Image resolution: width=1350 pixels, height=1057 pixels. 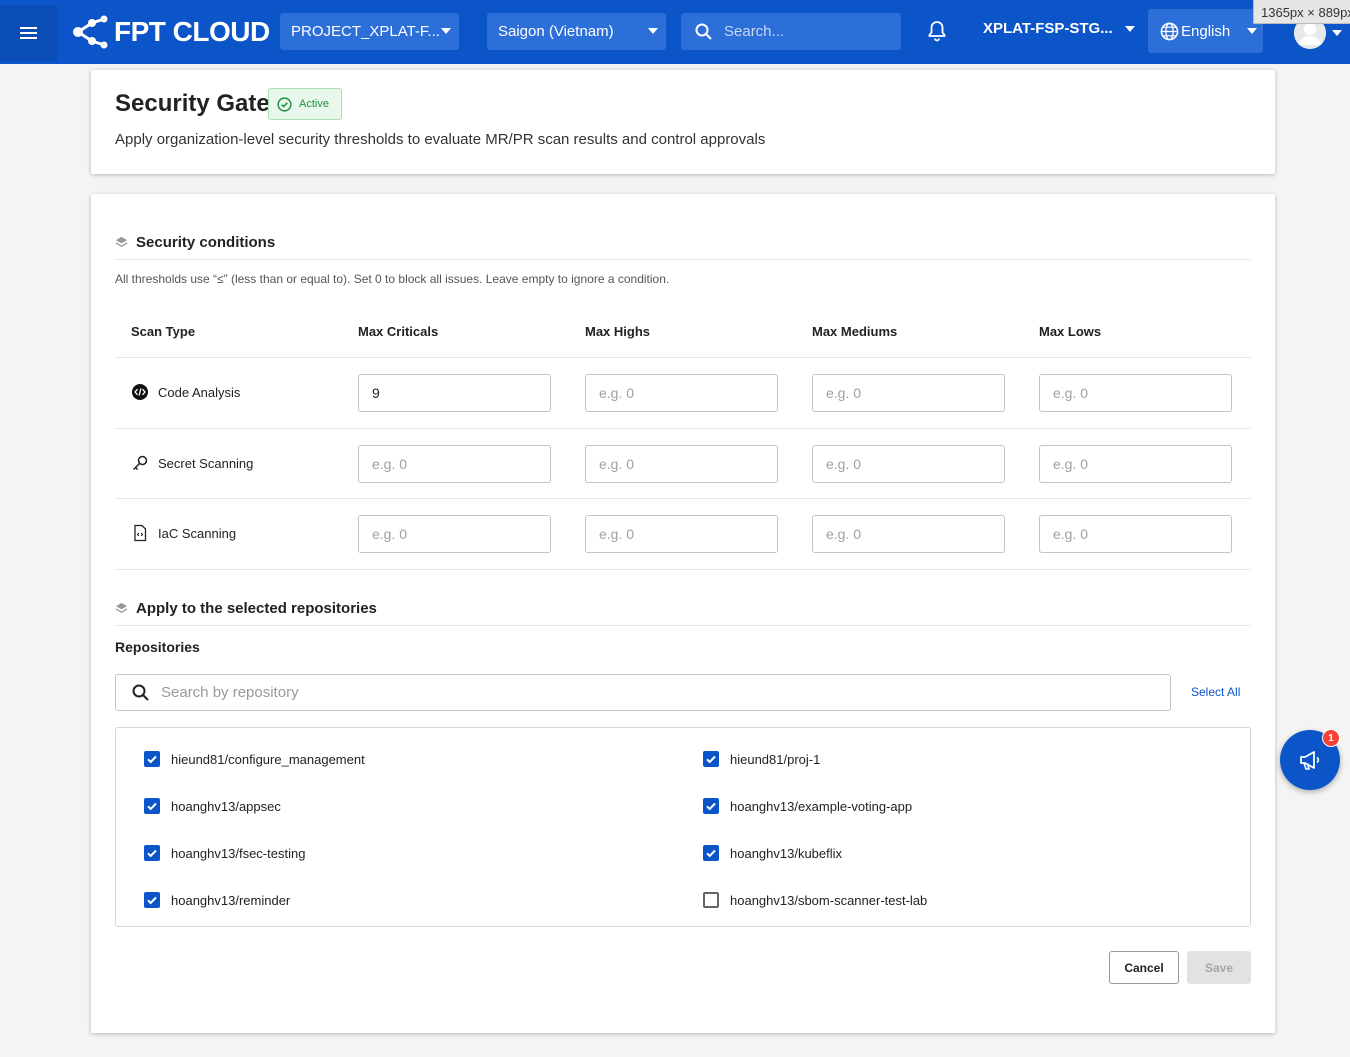 What do you see at coordinates (786, 853) in the screenshot?
I see `repository-name: hoanghv13/kubeflix` at bounding box center [786, 853].